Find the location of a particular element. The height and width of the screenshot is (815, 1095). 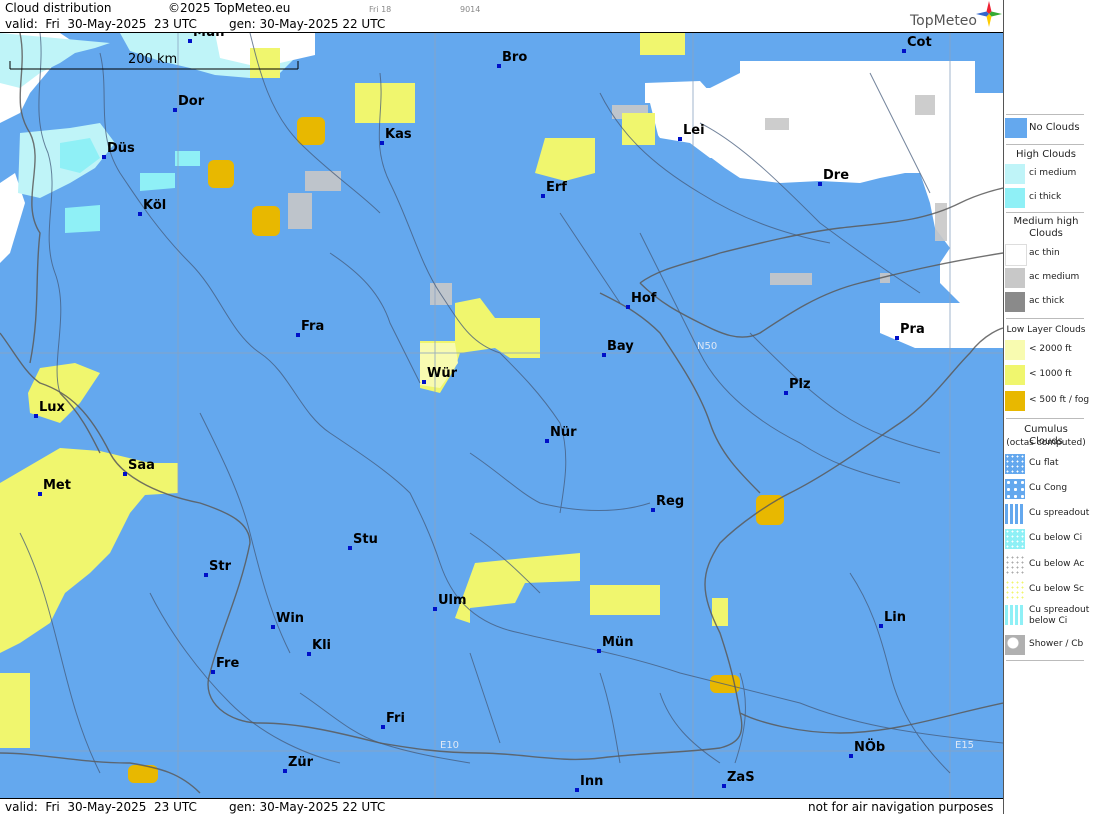

city-dot-saa is located at coordinates (125, 474).